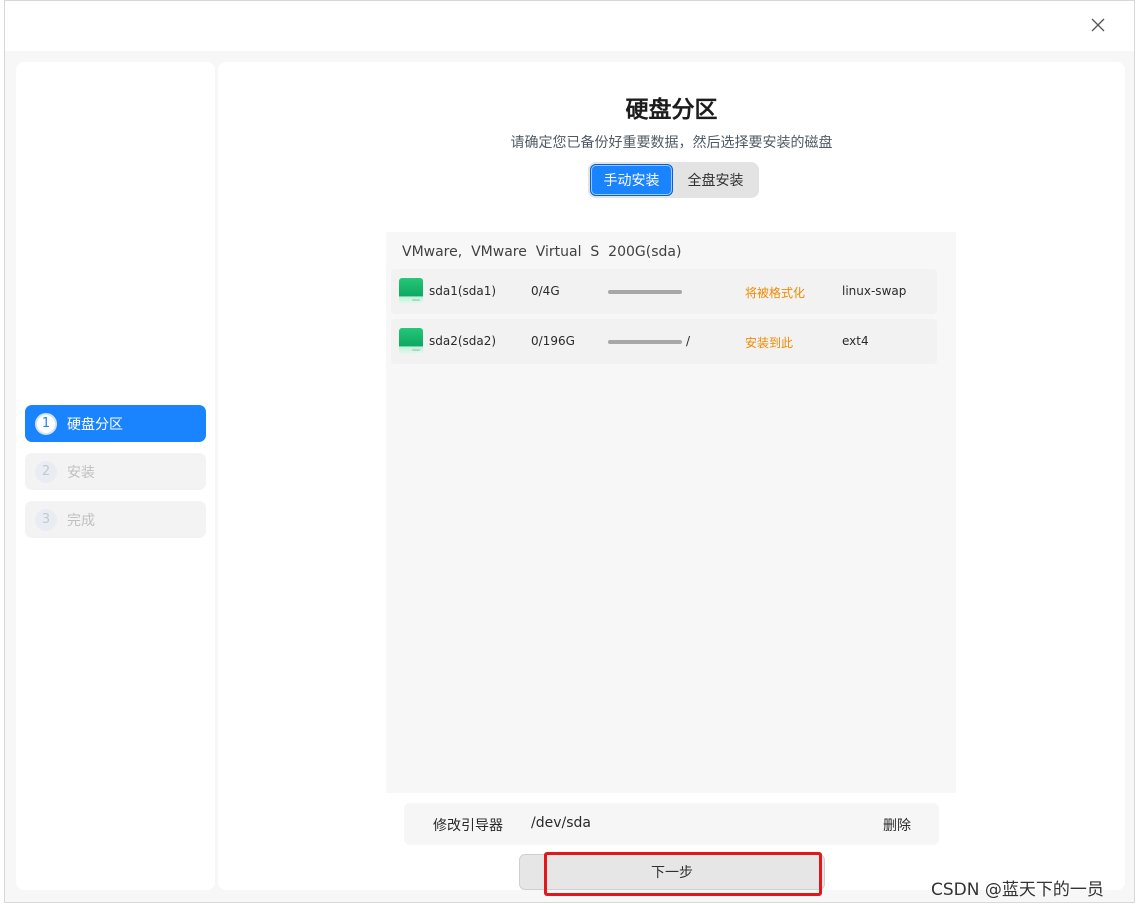 The height and width of the screenshot is (905, 1139). Describe the element at coordinates (46, 471) in the screenshot. I see `step-number: 2` at that location.